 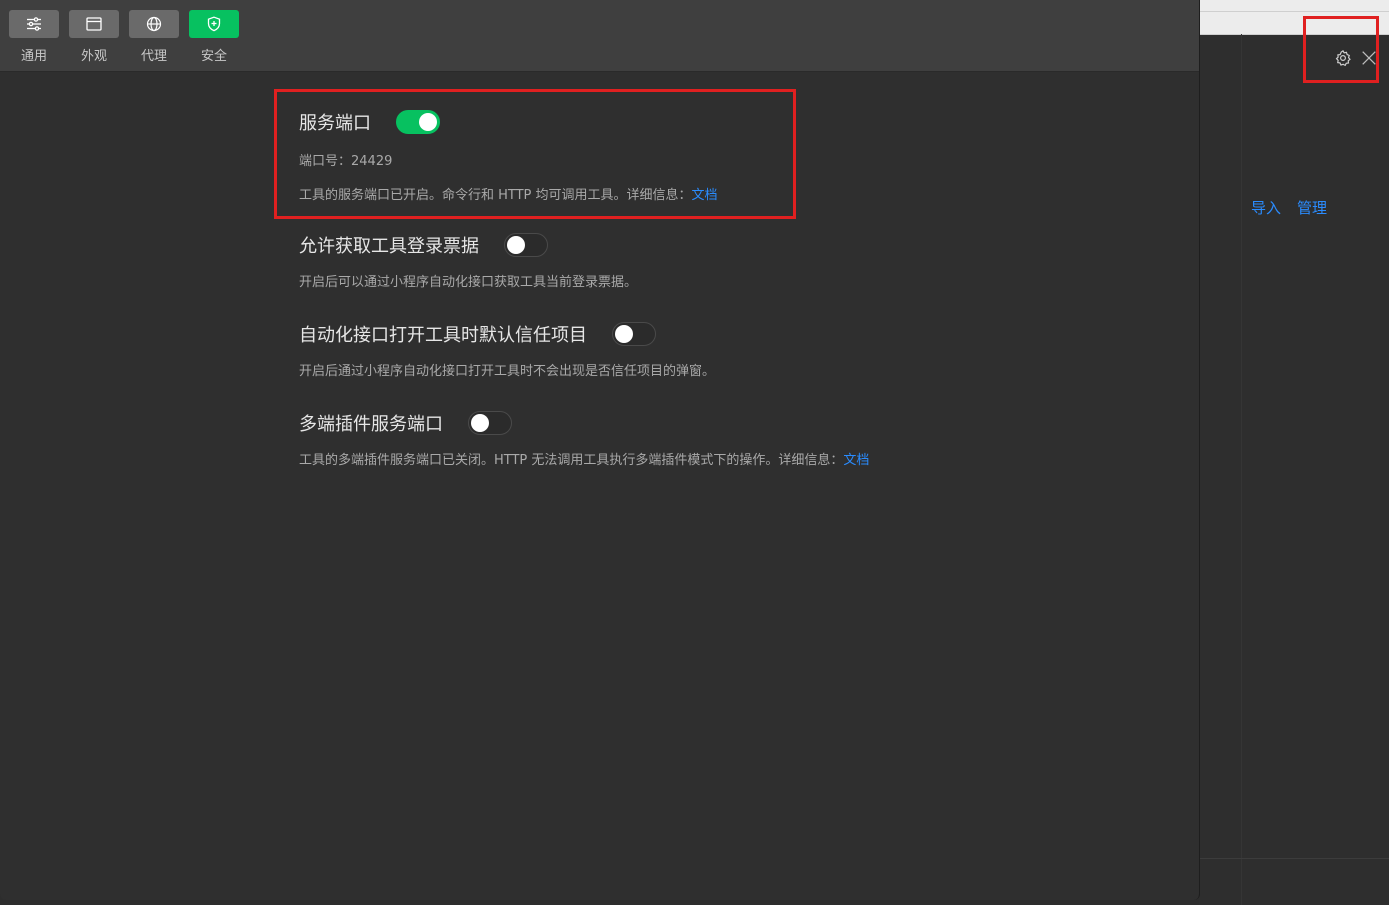 What do you see at coordinates (214, 24) in the screenshot?
I see `shield-icon` at bounding box center [214, 24].